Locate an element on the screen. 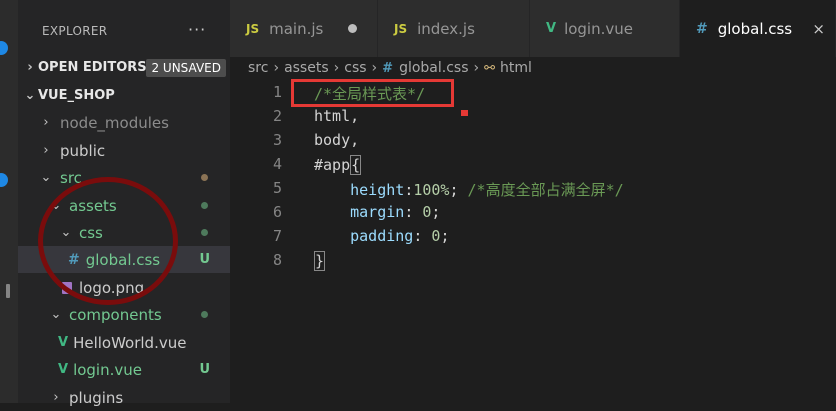 The width and height of the screenshot is (836, 411). line-number: 3 is located at coordinates (277, 140).